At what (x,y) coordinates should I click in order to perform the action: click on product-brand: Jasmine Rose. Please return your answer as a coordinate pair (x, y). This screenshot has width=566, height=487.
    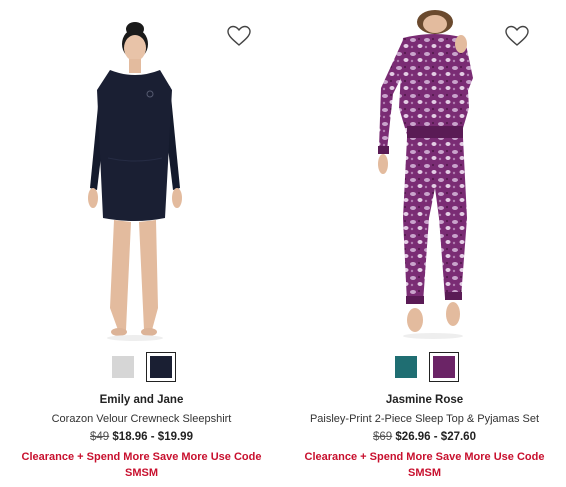
    Looking at the image, I should click on (424, 400).